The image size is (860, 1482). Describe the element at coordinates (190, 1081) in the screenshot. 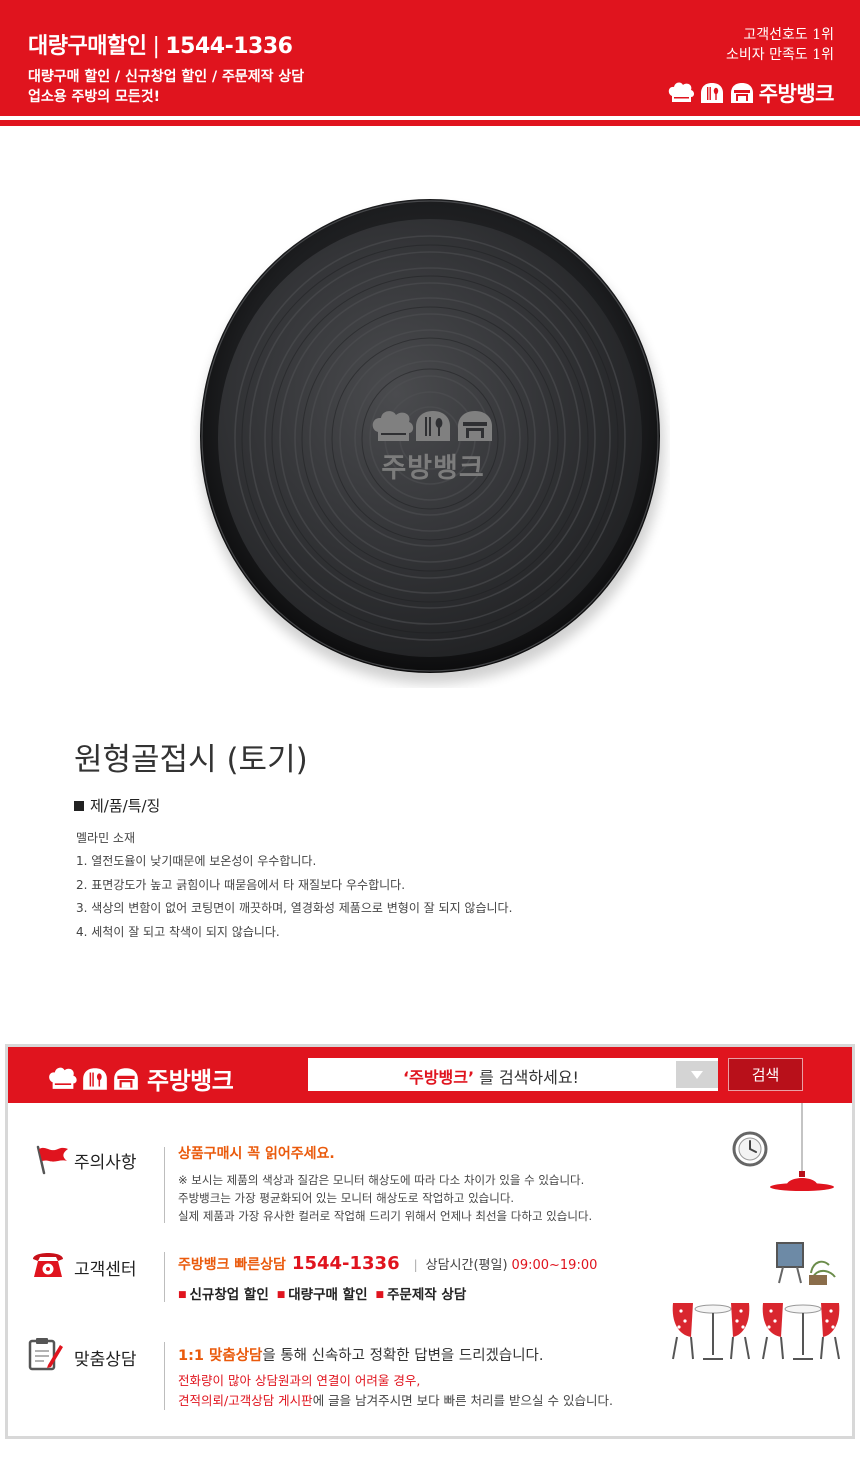

I see `info-logo-text: 주방뱅크` at that location.